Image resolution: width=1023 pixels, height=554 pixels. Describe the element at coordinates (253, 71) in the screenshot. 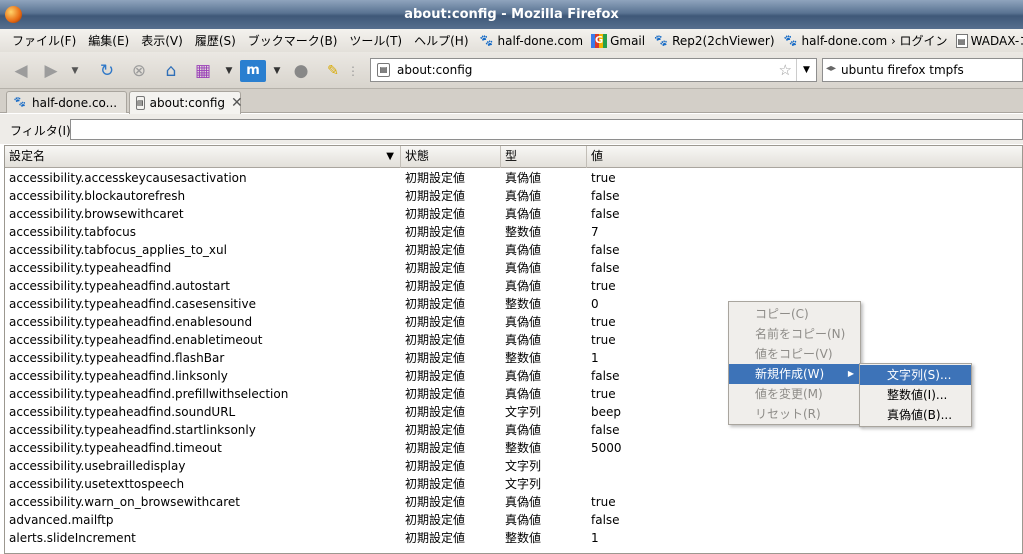

I see `extension-m-icon: m` at that location.